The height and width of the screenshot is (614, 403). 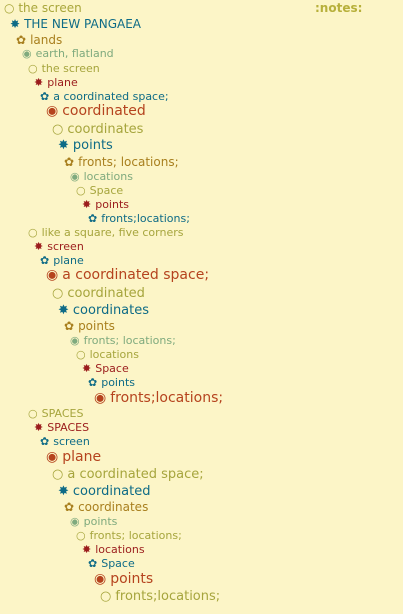 I want to click on outline-node: ○ coordinated, so click(x=98, y=293).